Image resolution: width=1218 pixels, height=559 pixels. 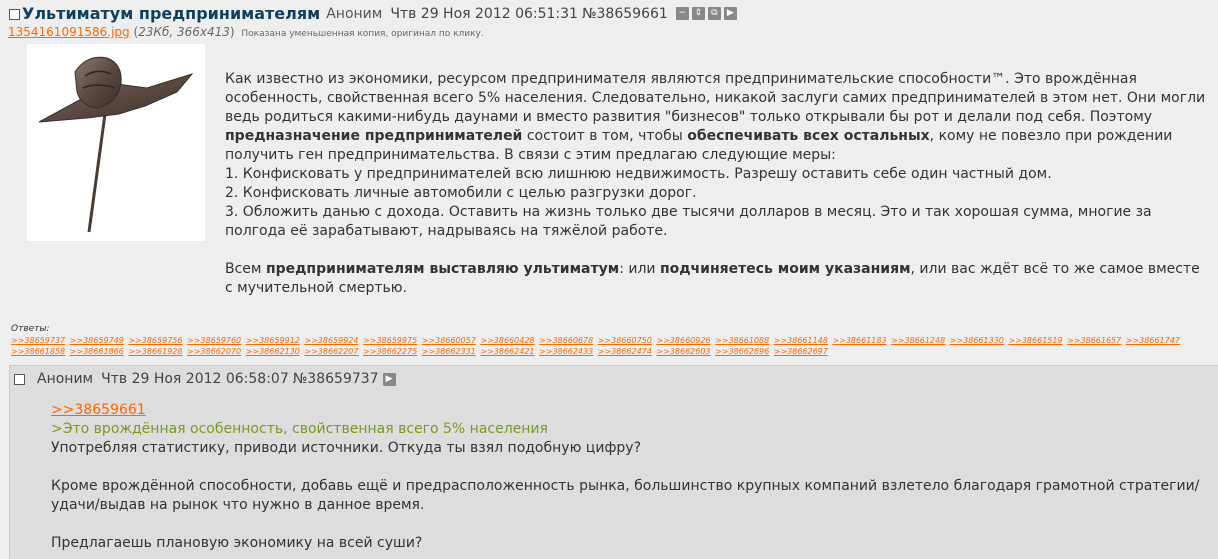 I want to click on replies-label: Ответы:, so click(x=30, y=329).